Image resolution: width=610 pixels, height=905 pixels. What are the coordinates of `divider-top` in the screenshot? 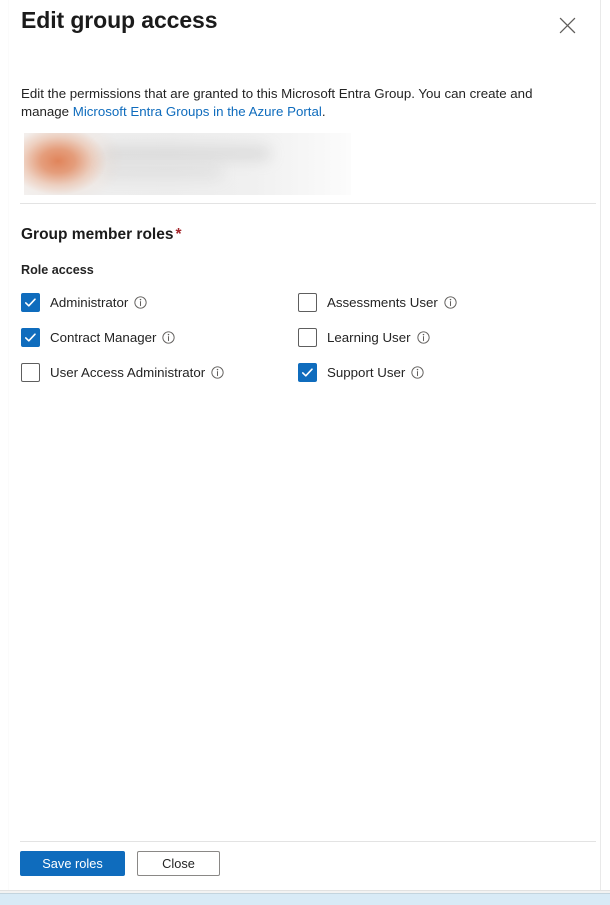 It's located at (308, 203).